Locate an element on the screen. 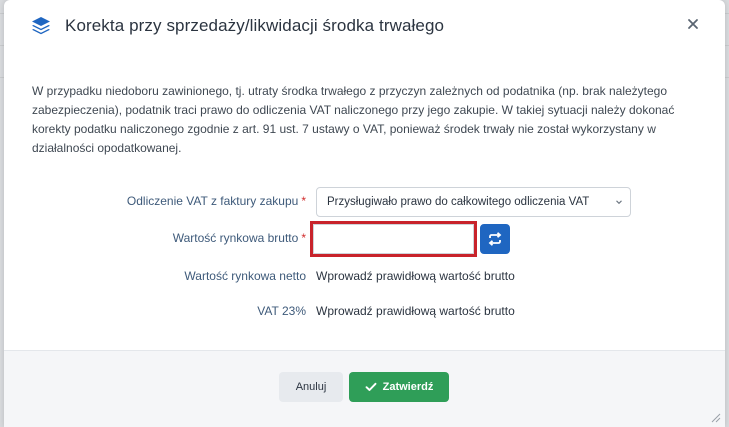  gross-value-input is located at coordinates (393, 239).